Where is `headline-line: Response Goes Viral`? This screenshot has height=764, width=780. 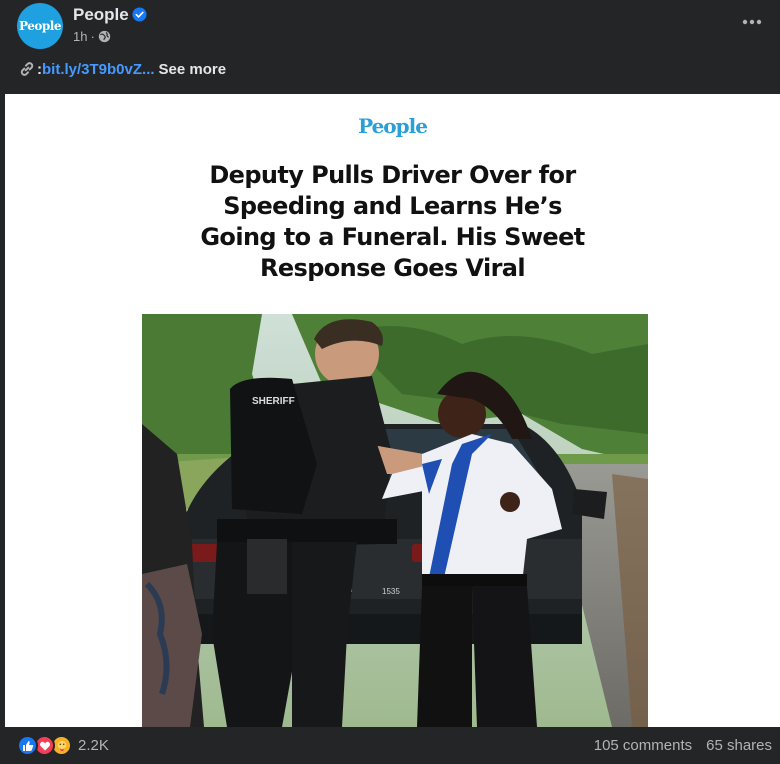 headline-line: Response Goes Viral is located at coordinates (392, 268).